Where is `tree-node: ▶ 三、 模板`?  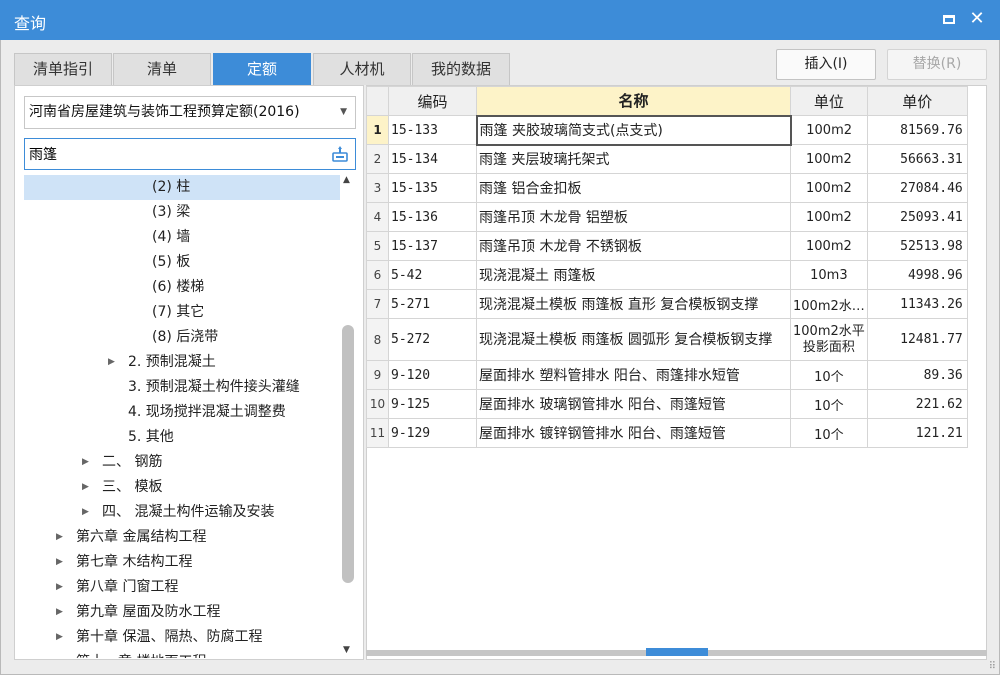 tree-node: ▶ 三、 模板 is located at coordinates (182, 487).